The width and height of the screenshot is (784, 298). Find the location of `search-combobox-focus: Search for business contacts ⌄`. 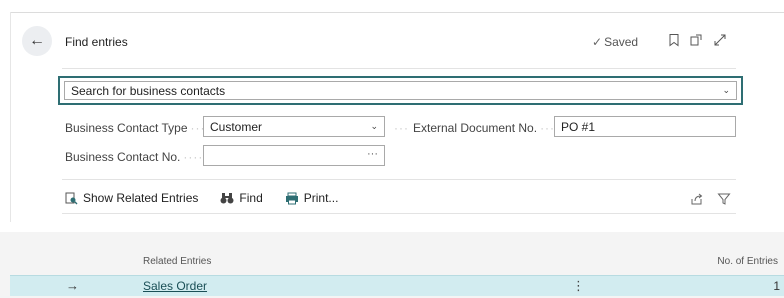

search-combobox-focus: Search for business contacts ⌄ is located at coordinates (400, 90).